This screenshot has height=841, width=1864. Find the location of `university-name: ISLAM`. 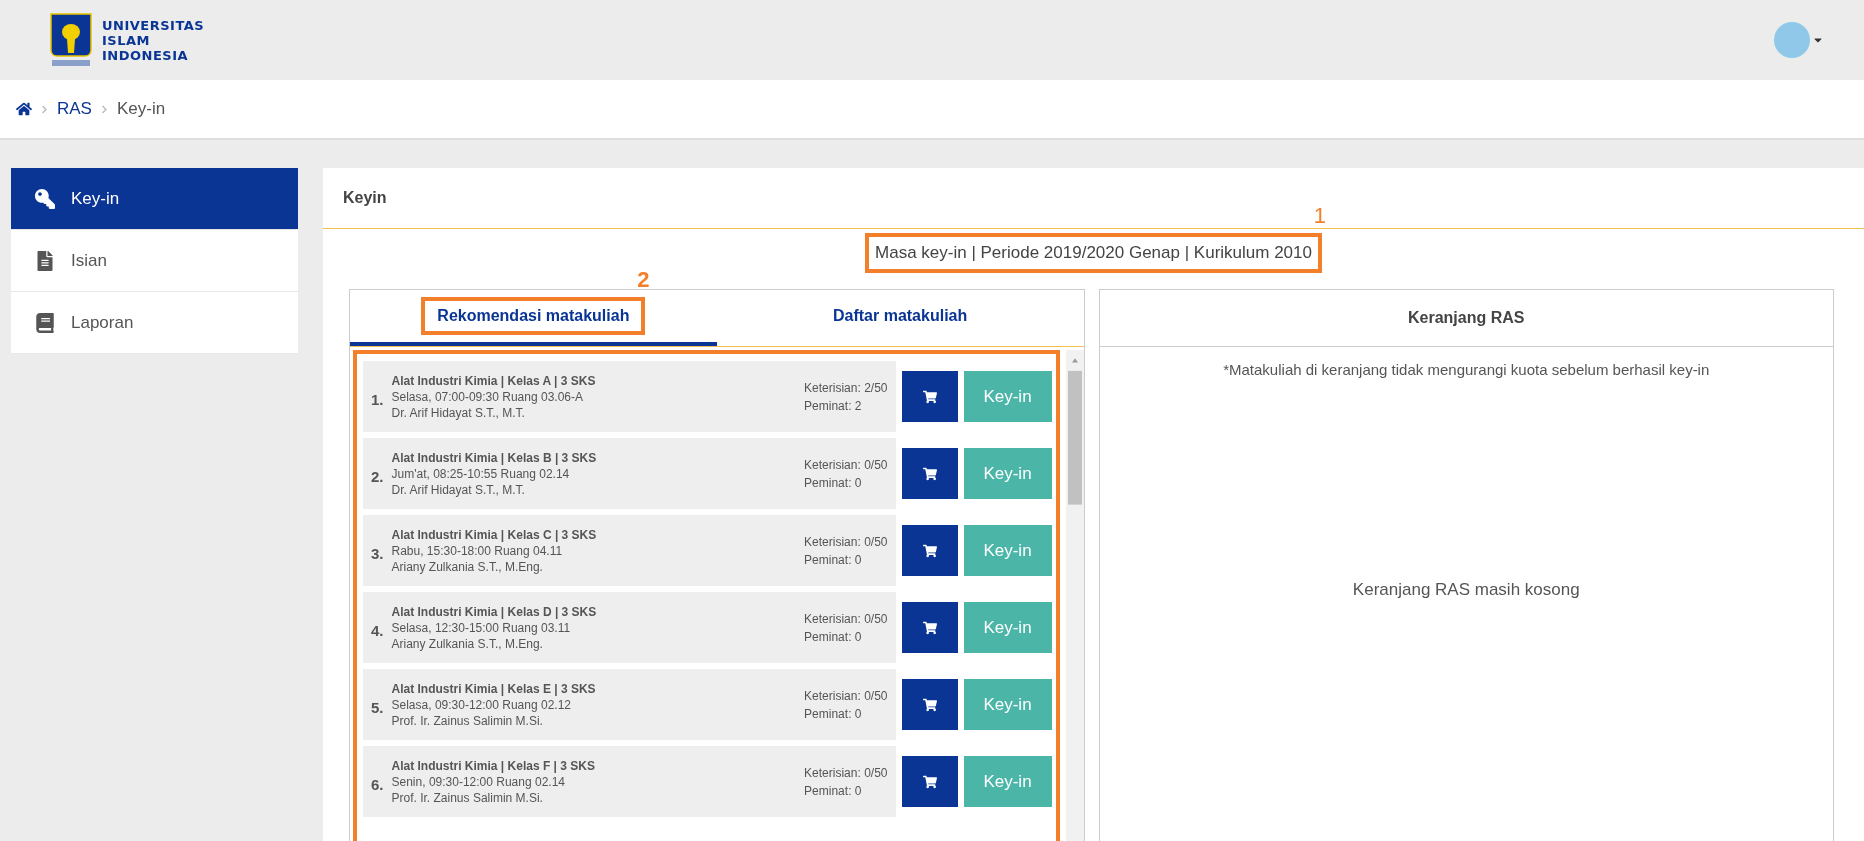

university-name: ISLAM is located at coordinates (126, 40).